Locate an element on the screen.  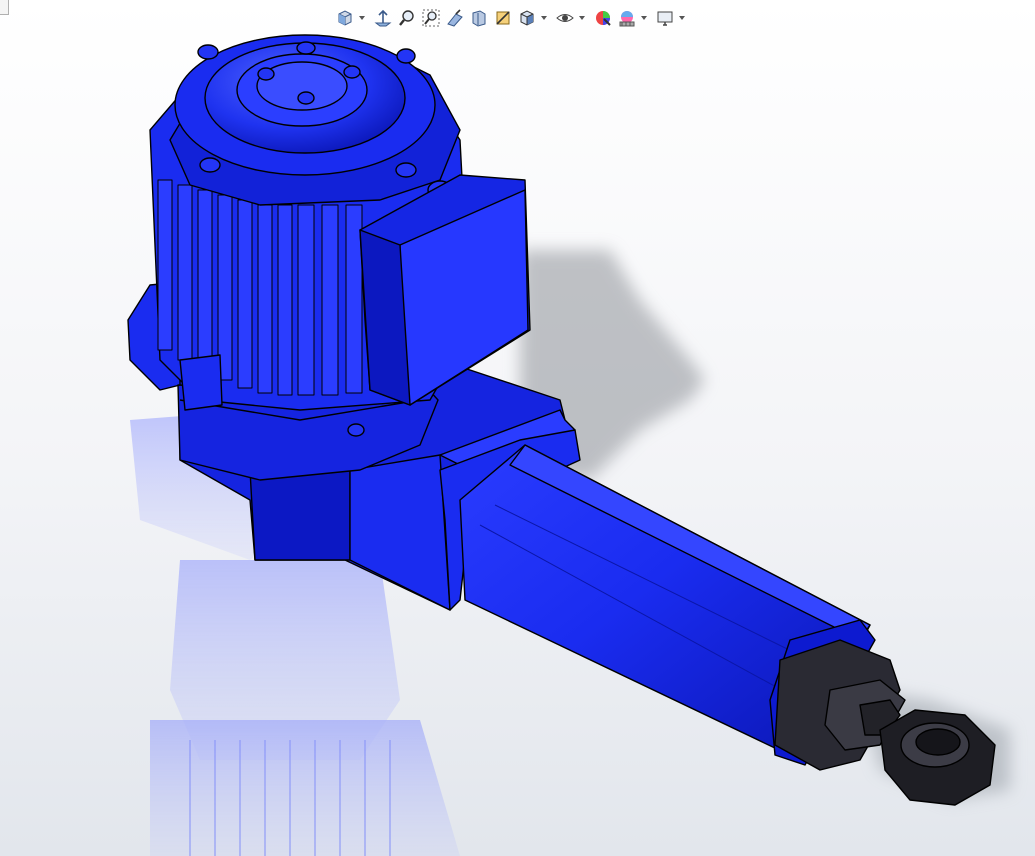
appearance-icon is located at coordinates (603, 18).